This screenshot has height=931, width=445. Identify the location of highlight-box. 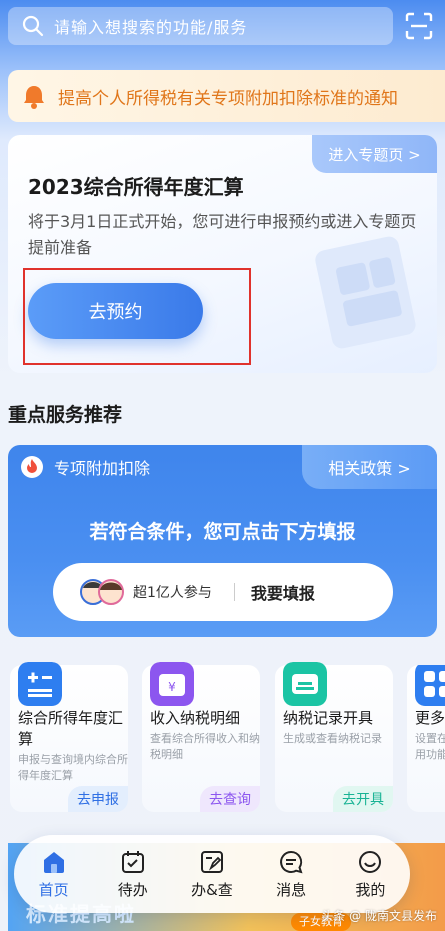
(137, 316).